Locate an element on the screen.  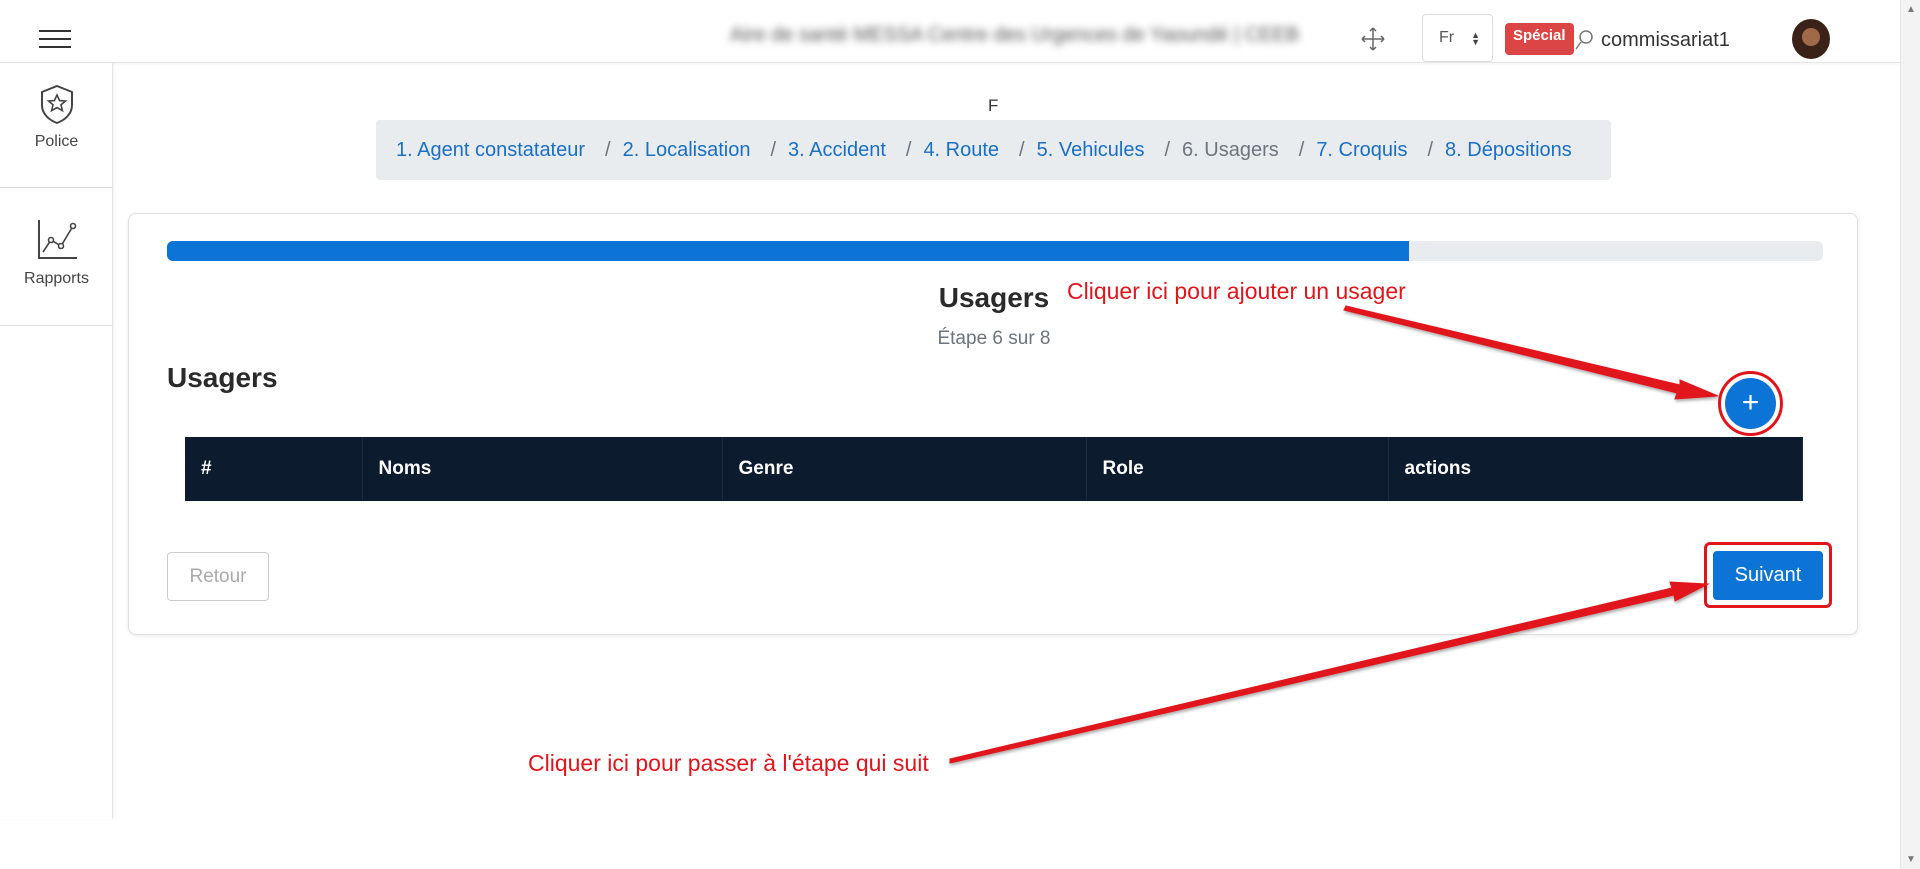
scroll-down-icon: ▼ is located at coordinates (1911, 859).